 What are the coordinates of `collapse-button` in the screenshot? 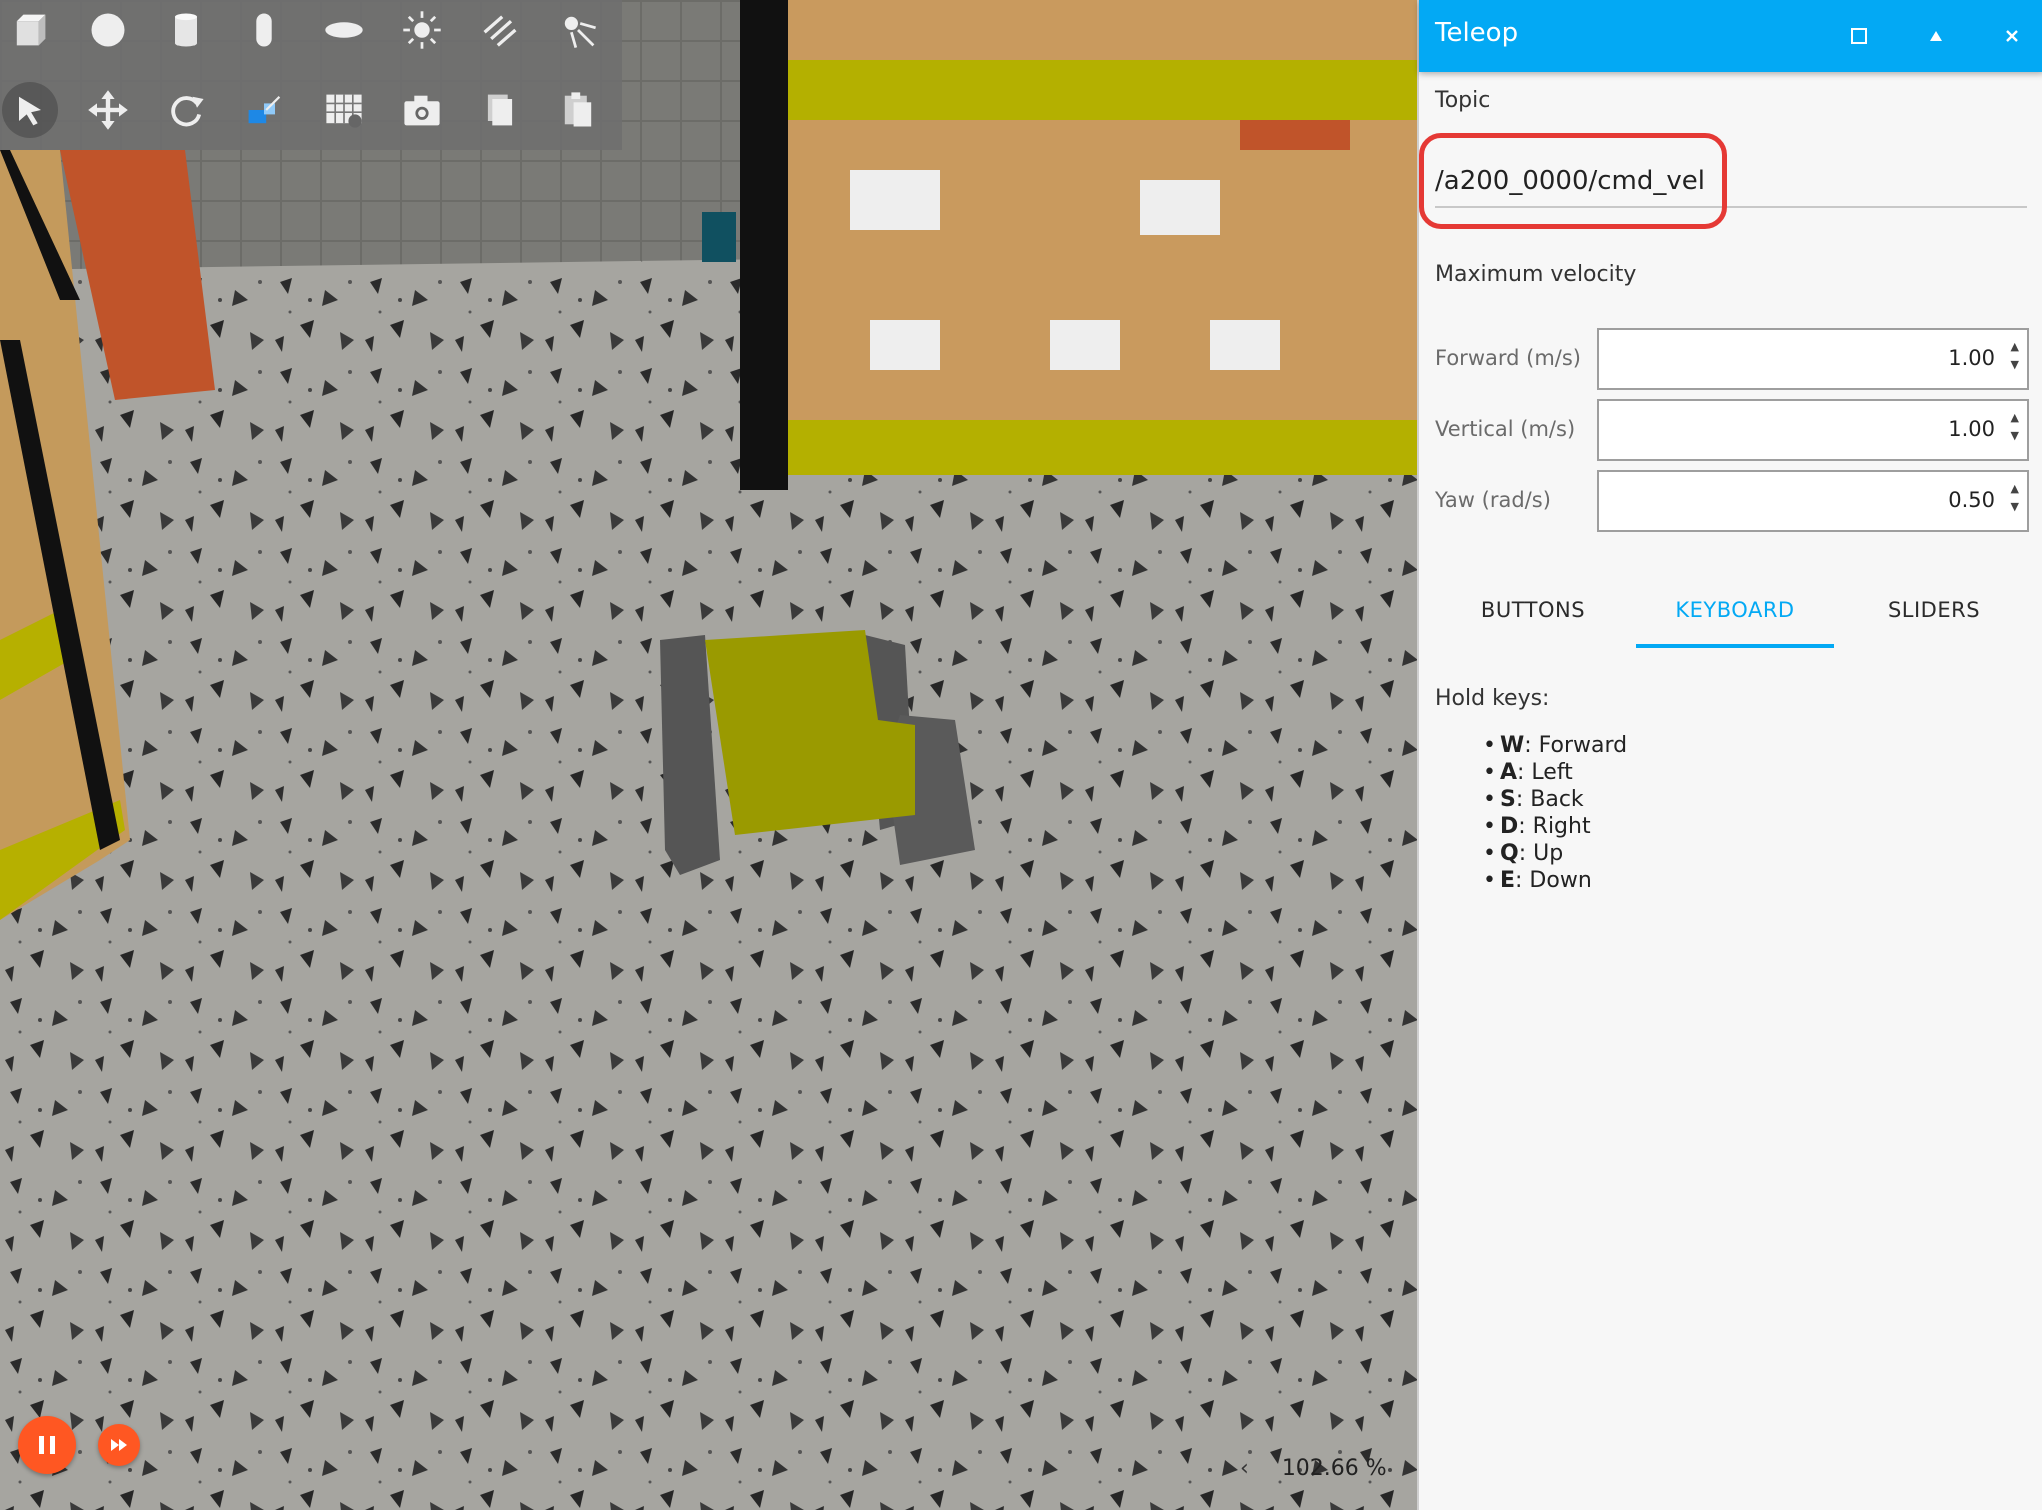 It's located at (1936, 36).